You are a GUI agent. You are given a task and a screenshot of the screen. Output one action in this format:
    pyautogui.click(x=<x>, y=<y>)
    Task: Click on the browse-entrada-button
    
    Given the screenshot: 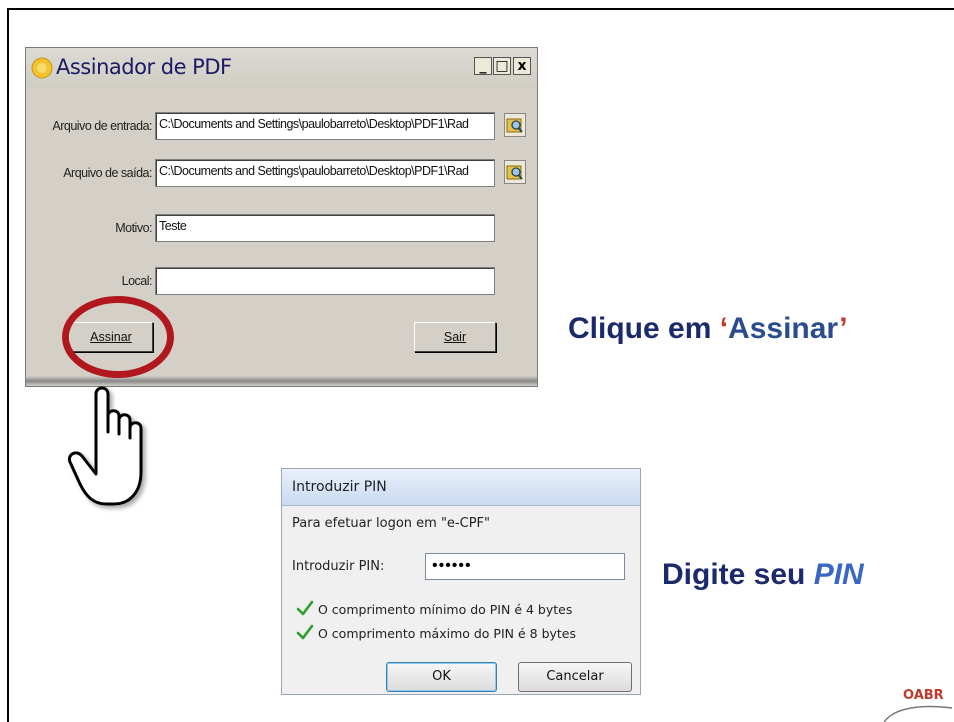 What is the action you would take?
    pyautogui.click(x=515, y=125)
    